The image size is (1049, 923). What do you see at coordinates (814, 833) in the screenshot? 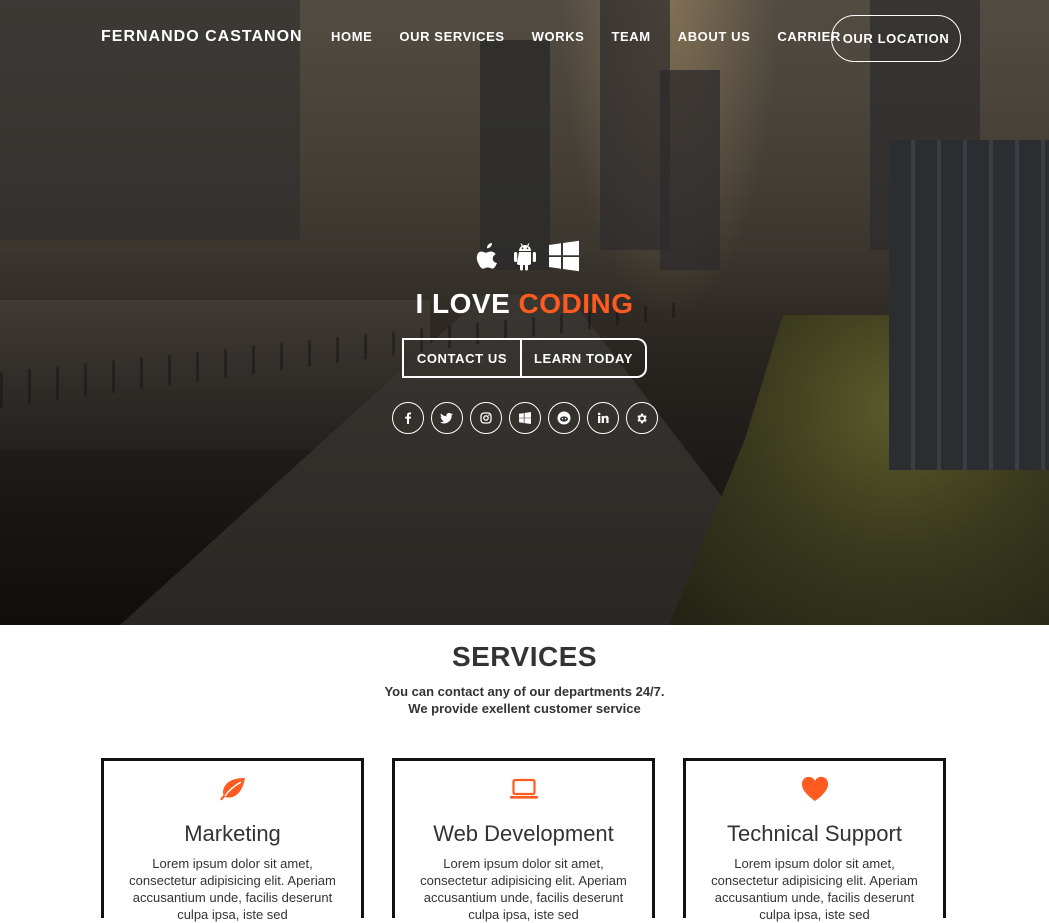
I see `service-card-title: Technical Support` at bounding box center [814, 833].